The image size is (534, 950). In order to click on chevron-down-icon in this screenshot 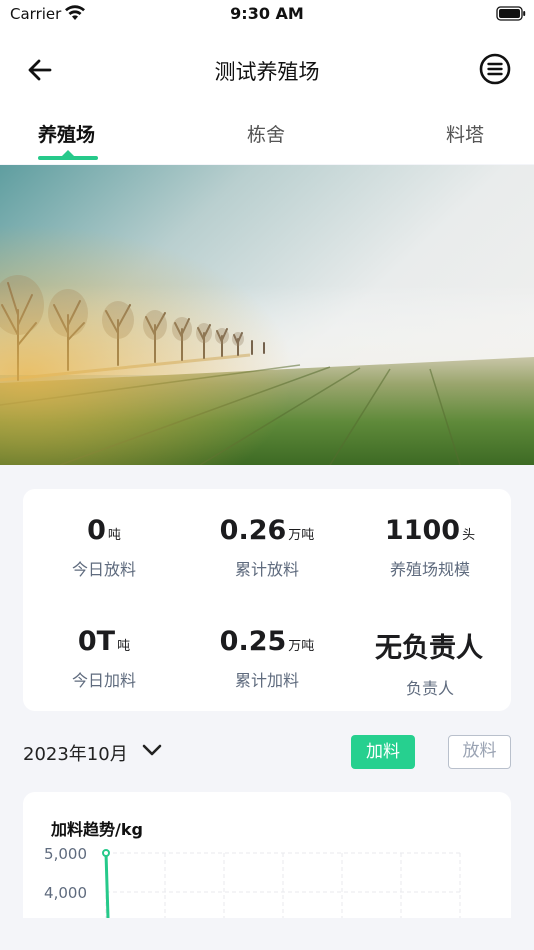, I will do `click(152, 750)`.